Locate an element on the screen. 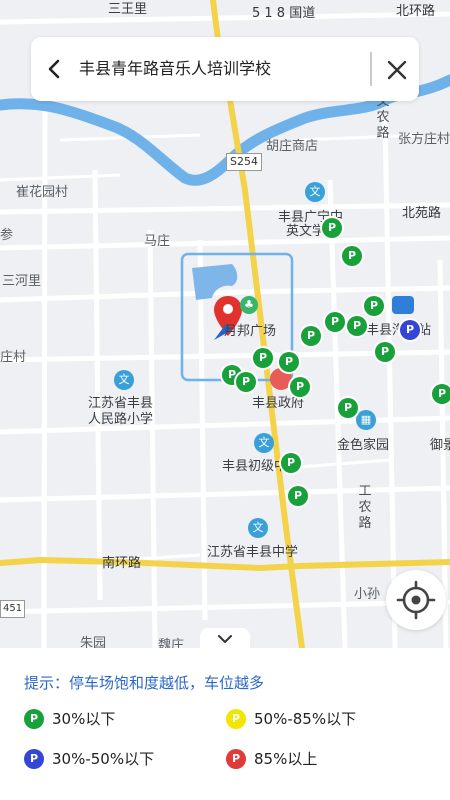 The height and width of the screenshot is (800, 450). map-label-road: 北环路 is located at coordinates (416, 11).